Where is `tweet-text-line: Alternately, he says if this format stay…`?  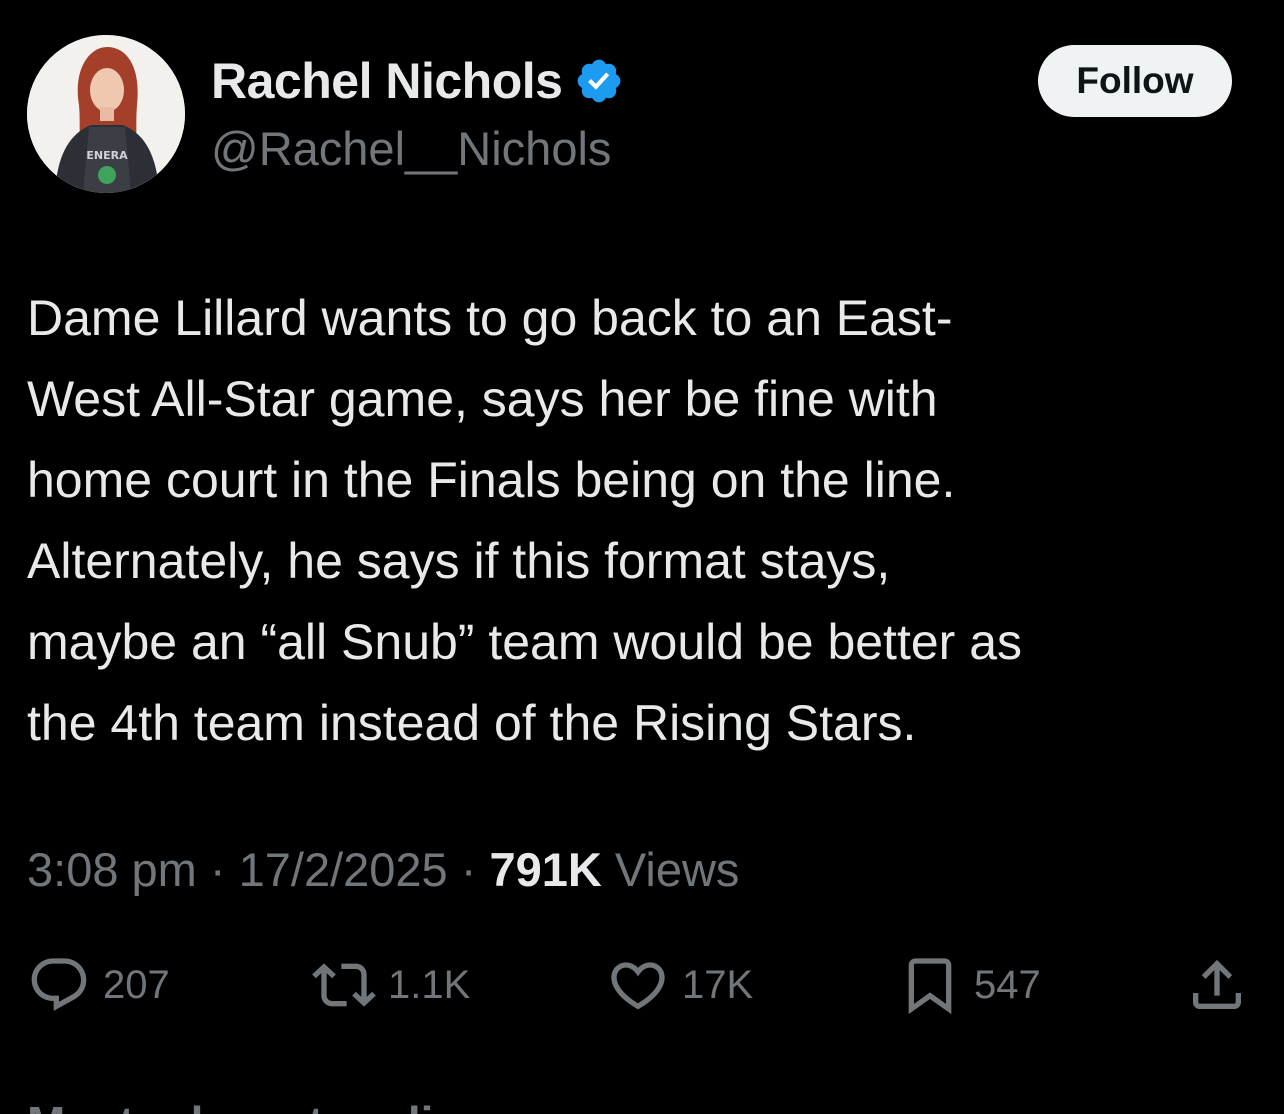
tweet-text-line: Alternately, he says if this format stay… is located at coordinates (459, 561).